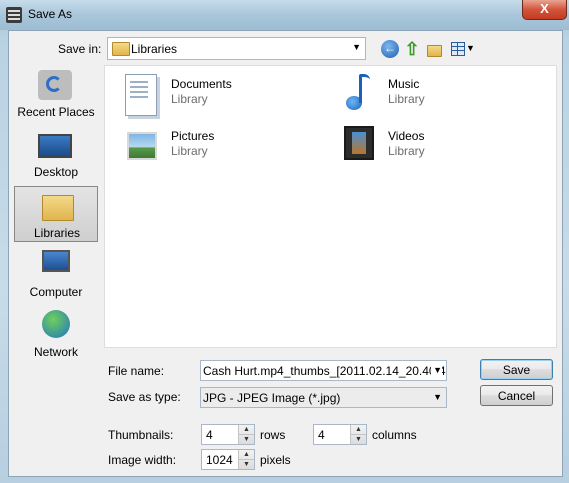 The width and height of the screenshot is (569, 483). I want to click on place-computer: Computer, so click(56, 274).